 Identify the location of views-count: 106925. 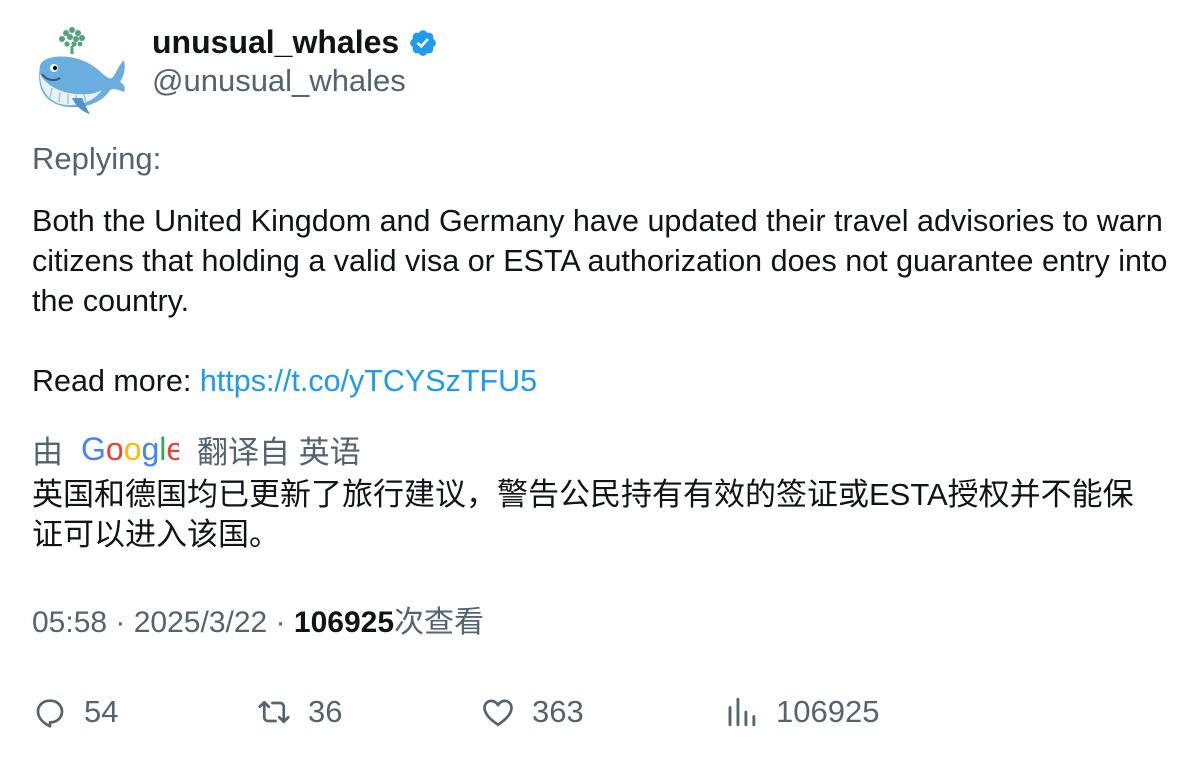
(343, 622).